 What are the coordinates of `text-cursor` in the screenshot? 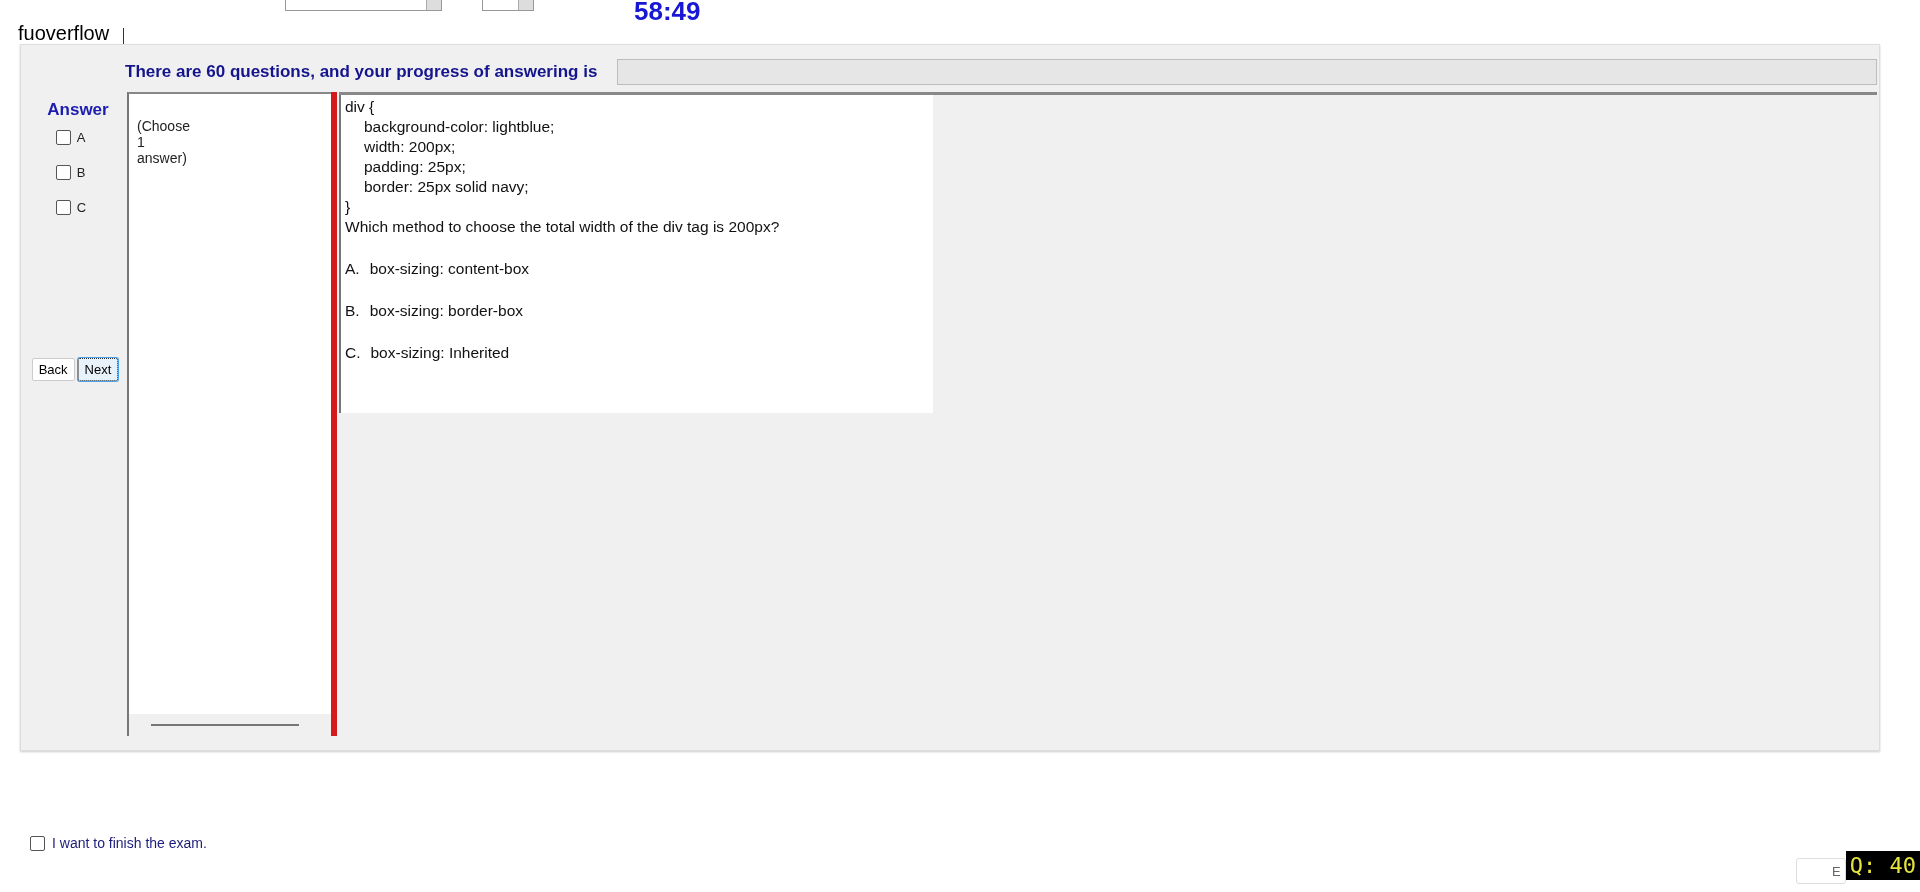 It's located at (124, 36).